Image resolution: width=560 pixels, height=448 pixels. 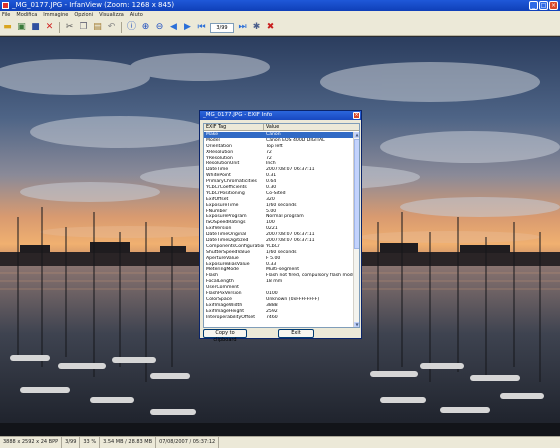 What do you see at coordinates (145, 27) in the screenshot?
I see `zoom-in-icon: ⊕` at bounding box center [145, 27].